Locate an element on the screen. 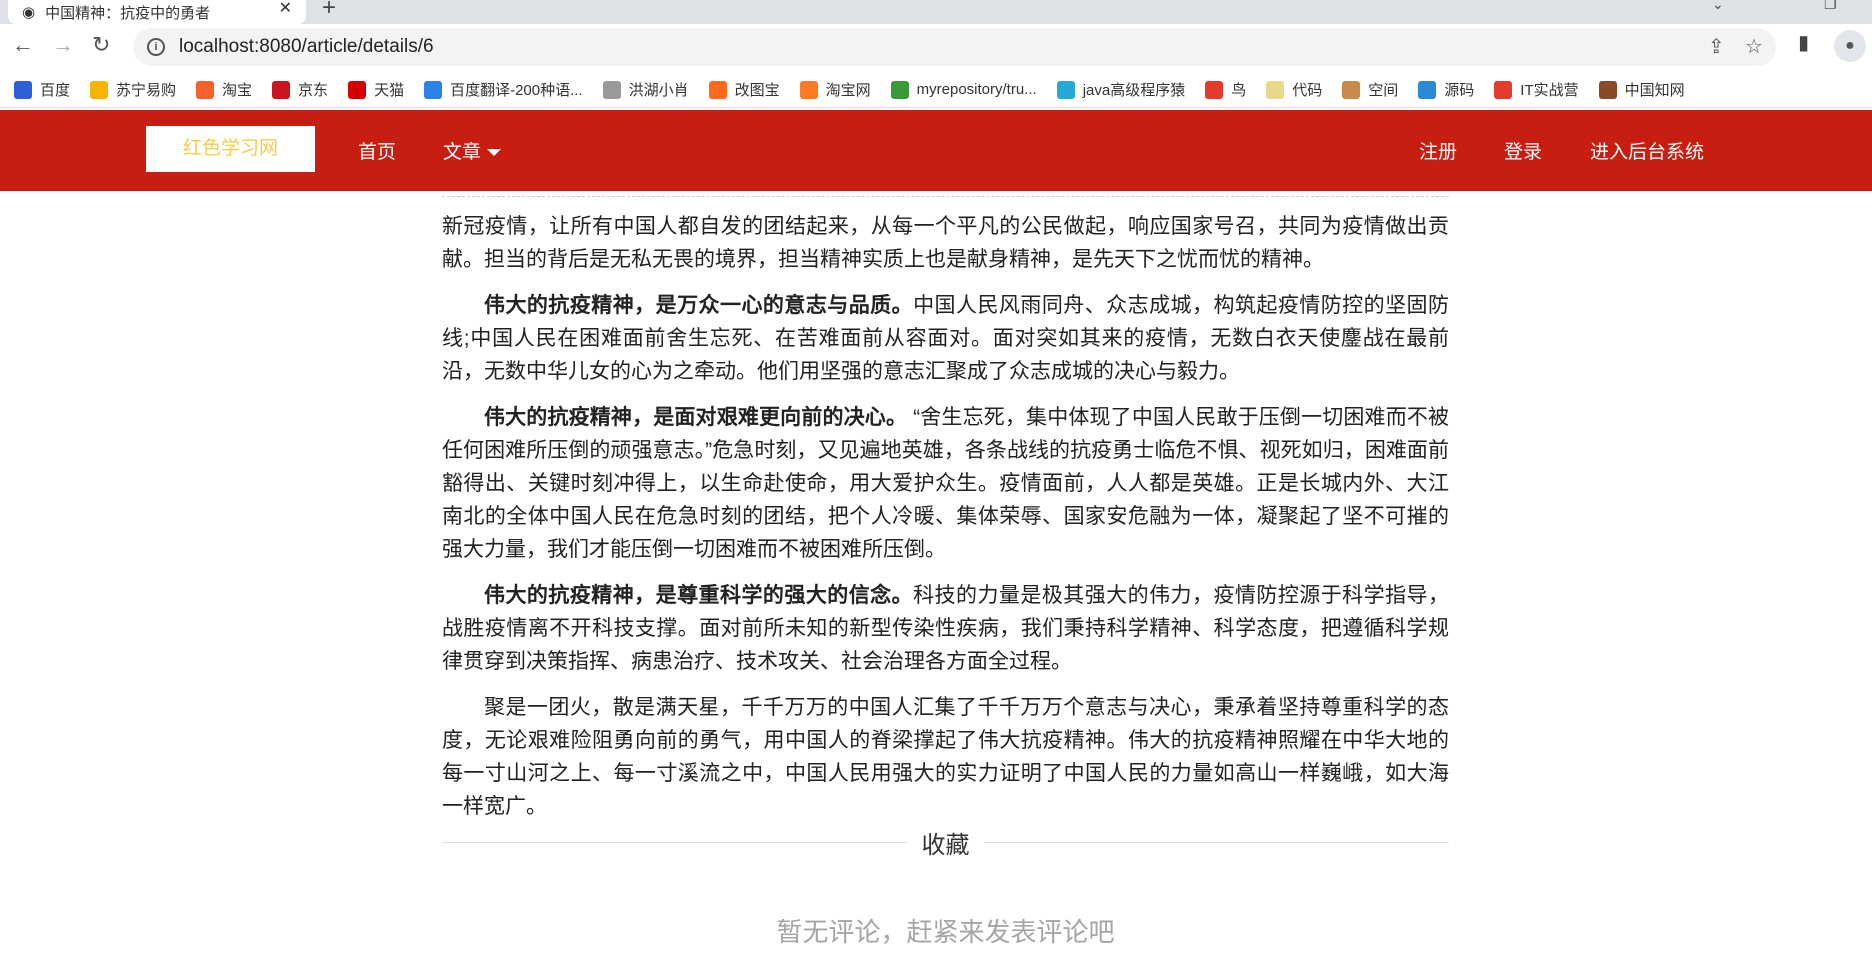 This screenshot has width=1872, height=960. bookmark-label: 京东 is located at coordinates (313, 90).